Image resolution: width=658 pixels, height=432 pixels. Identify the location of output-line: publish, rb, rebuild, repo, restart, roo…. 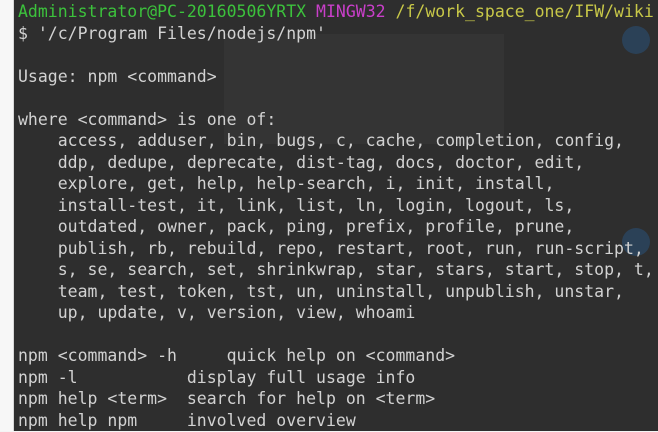
(331, 248).